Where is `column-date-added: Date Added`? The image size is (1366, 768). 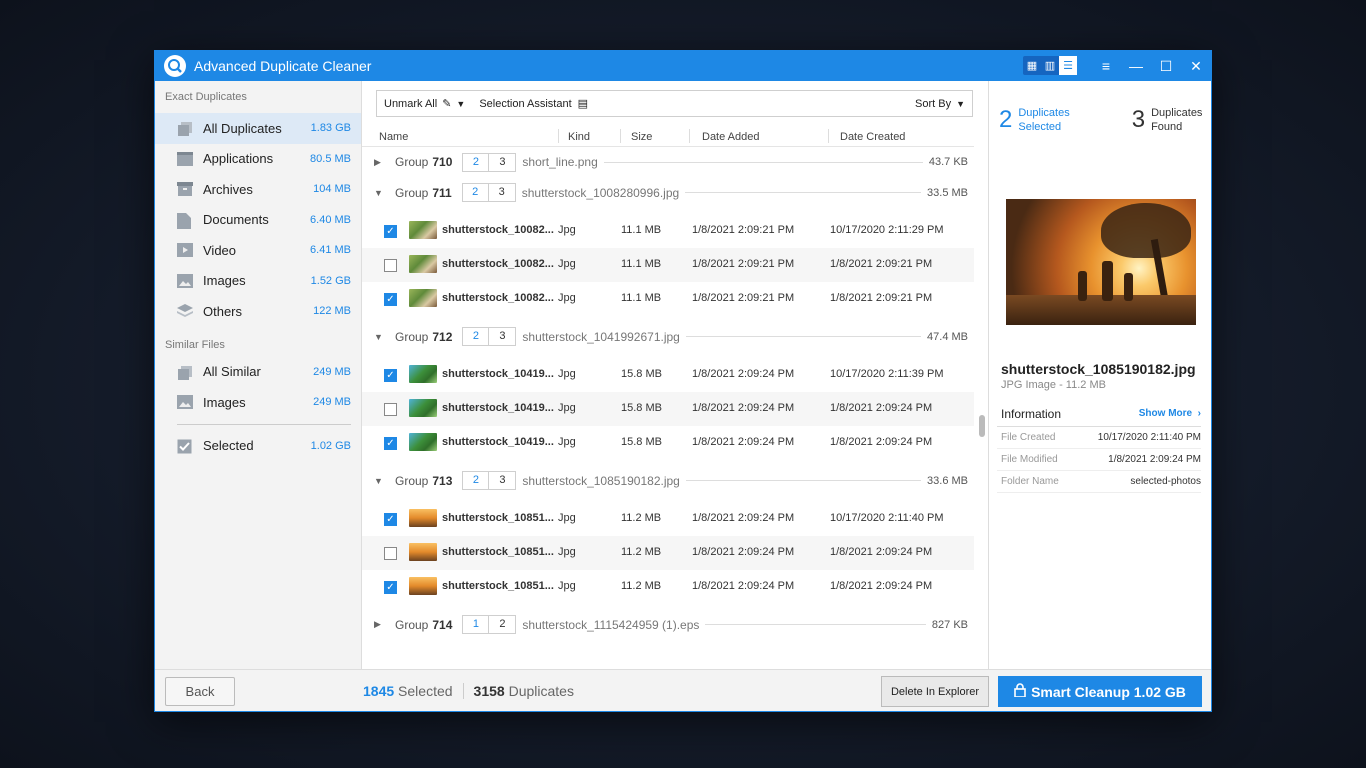
column-date-added: Date Added is located at coordinates (731, 137).